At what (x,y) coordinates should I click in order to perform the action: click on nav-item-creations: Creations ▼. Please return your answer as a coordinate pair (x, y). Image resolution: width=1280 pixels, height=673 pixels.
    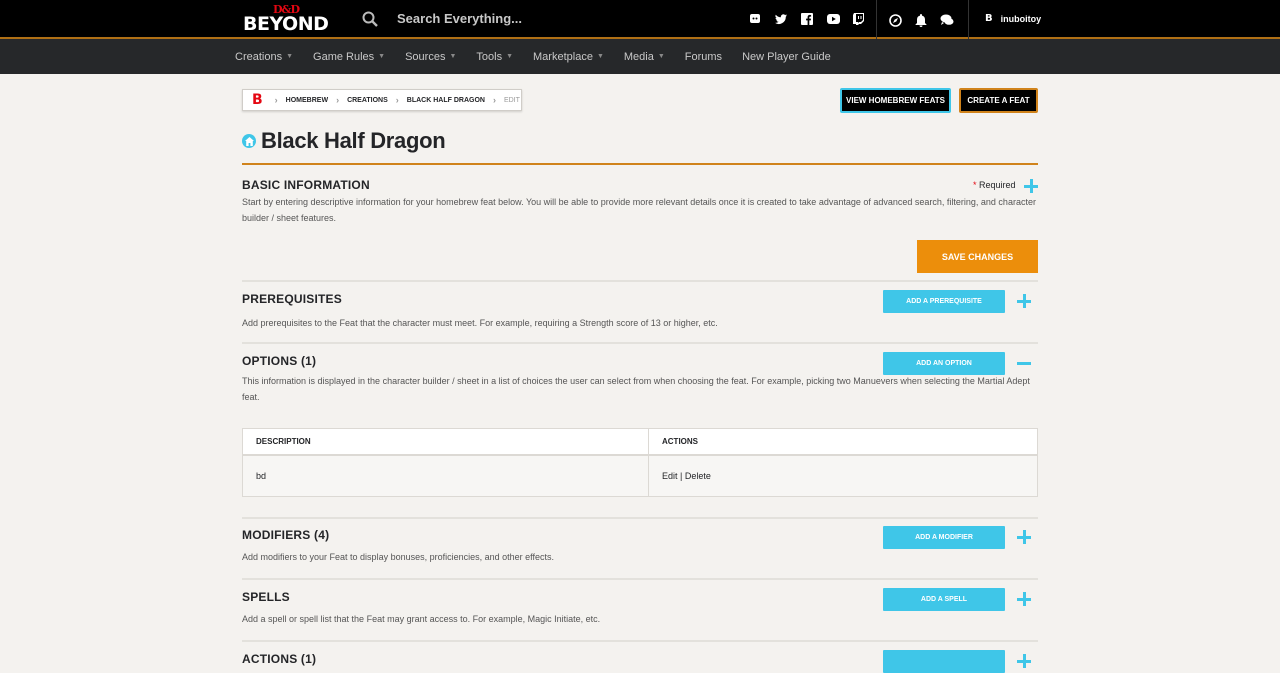
    Looking at the image, I should click on (264, 57).